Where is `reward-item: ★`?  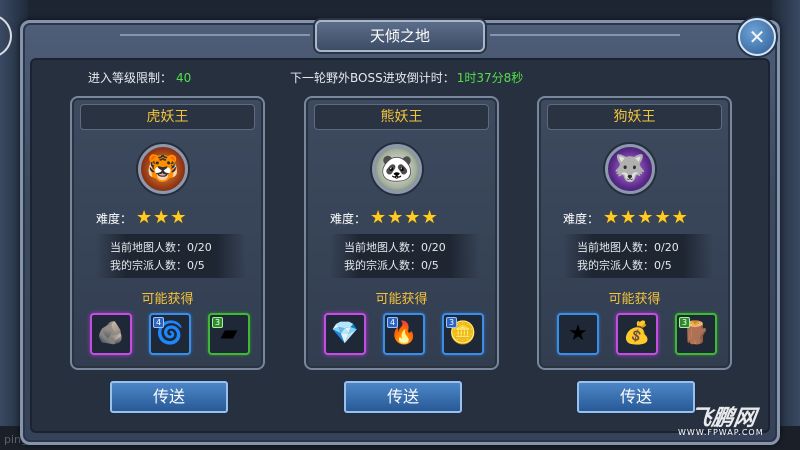
reward-item: ★ is located at coordinates (578, 334).